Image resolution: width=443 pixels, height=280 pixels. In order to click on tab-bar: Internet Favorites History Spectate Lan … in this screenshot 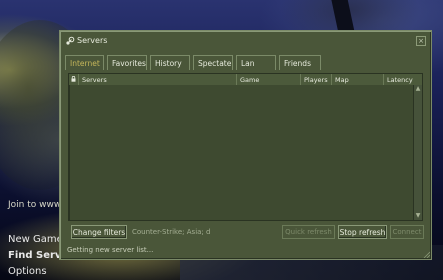, I will do `click(245, 62)`.